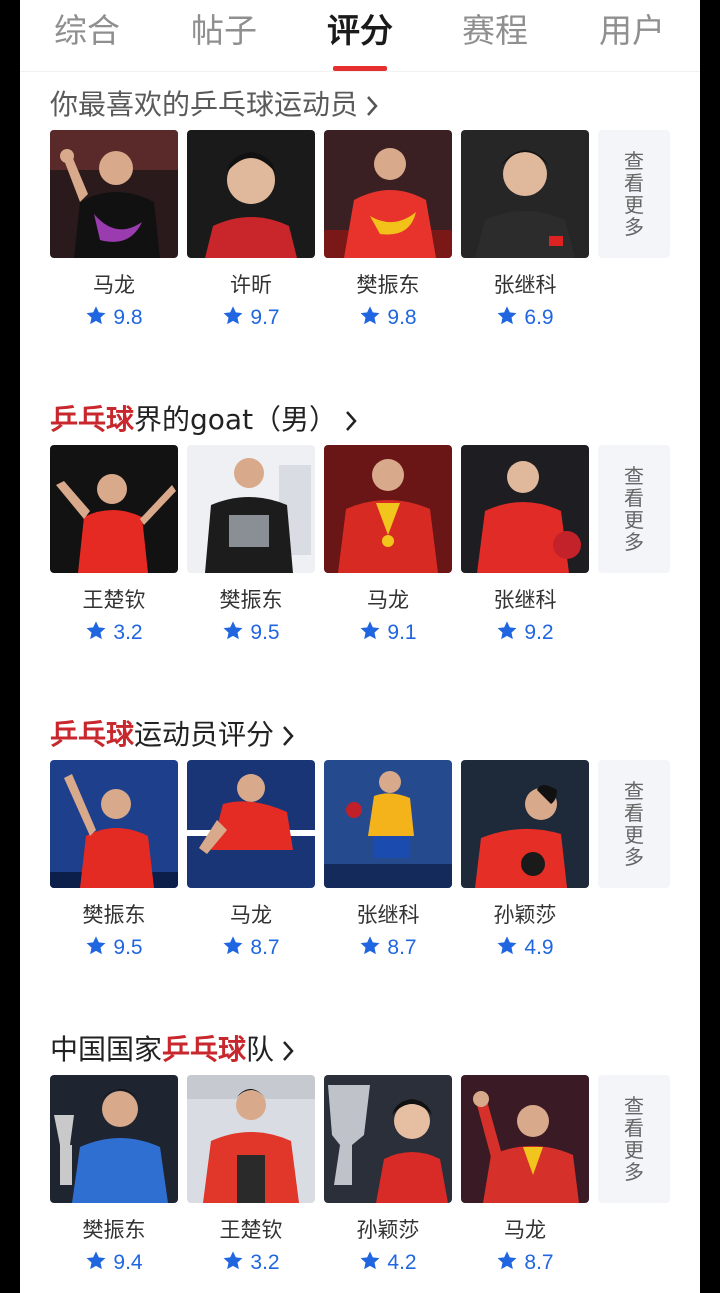  I want to click on section-title: 乒乓球界的goat（男）, so click(204, 420).